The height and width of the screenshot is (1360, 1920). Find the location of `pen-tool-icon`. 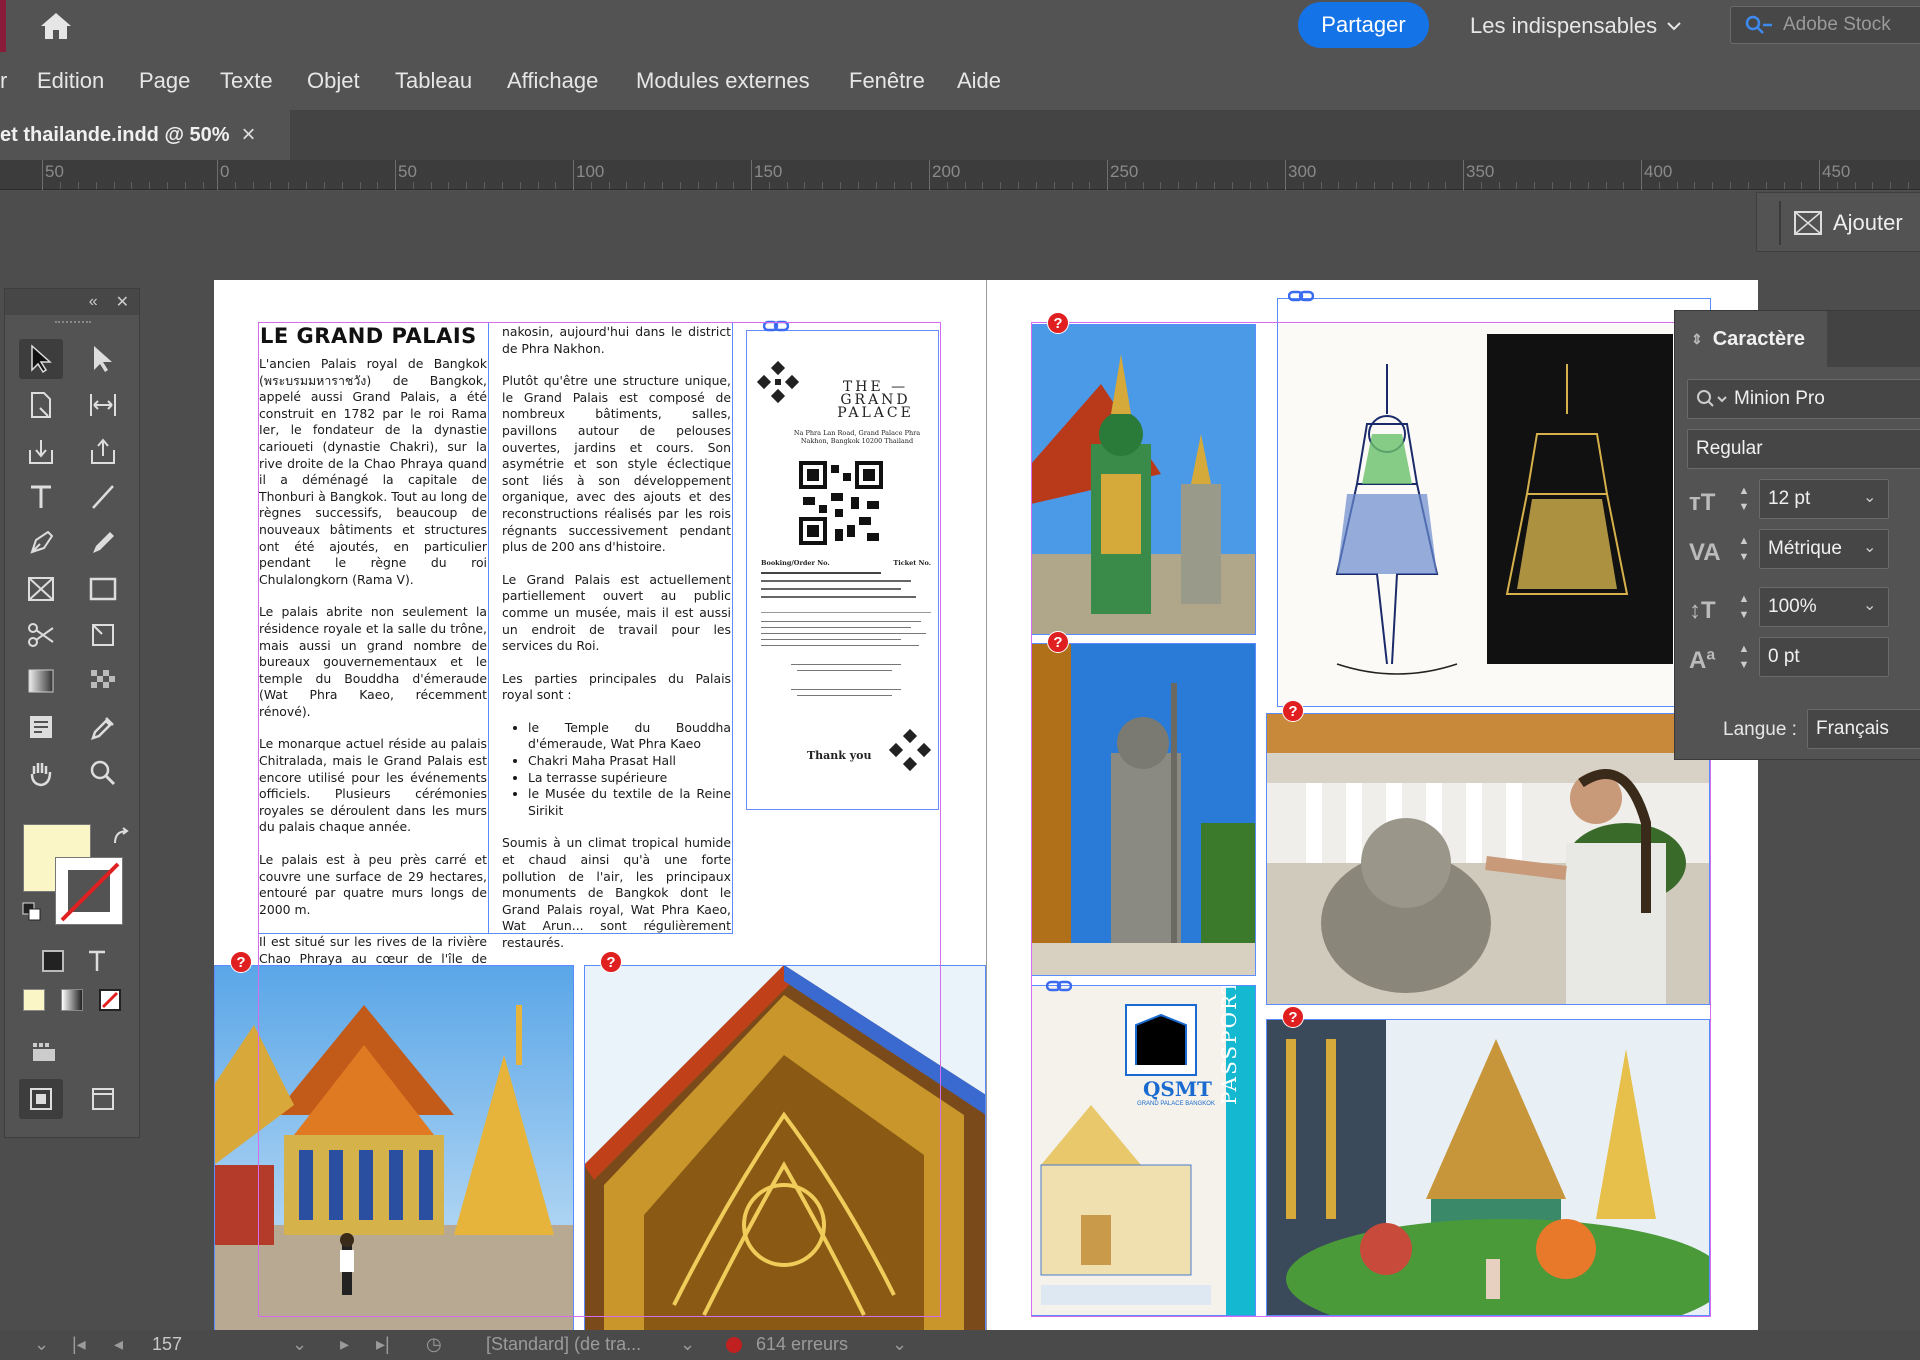

pen-tool-icon is located at coordinates (41, 543).